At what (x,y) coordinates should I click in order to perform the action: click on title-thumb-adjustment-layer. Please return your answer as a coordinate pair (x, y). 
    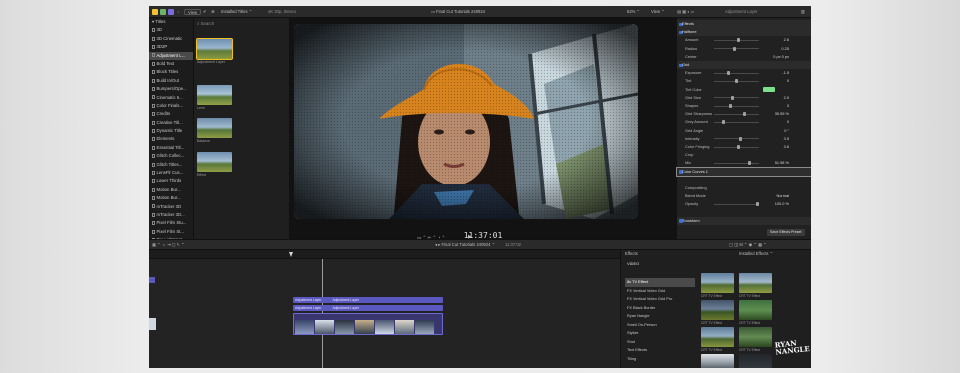
    Looking at the image, I should click on (214, 49).